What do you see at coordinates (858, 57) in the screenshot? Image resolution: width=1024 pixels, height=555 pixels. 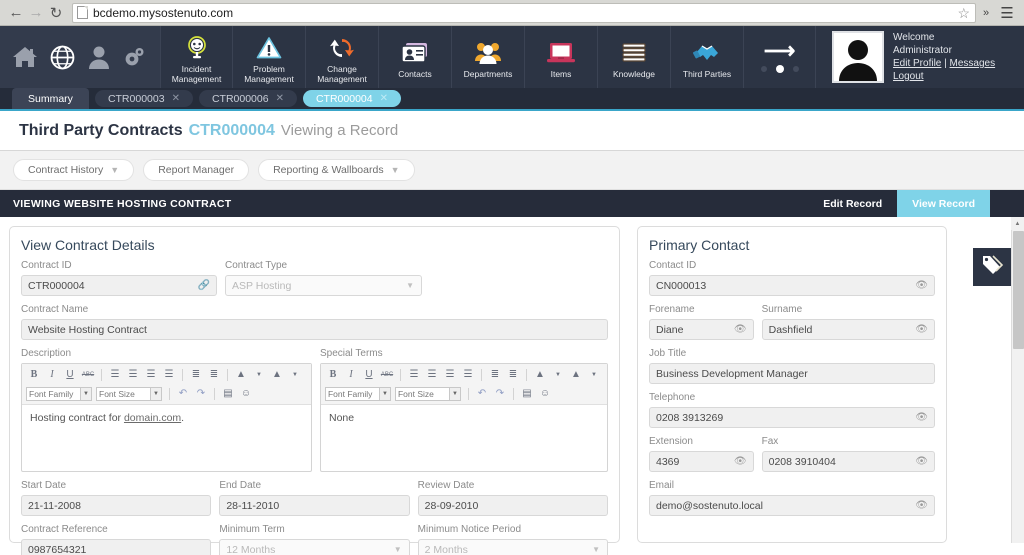 I see `avatar` at bounding box center [858, 57].